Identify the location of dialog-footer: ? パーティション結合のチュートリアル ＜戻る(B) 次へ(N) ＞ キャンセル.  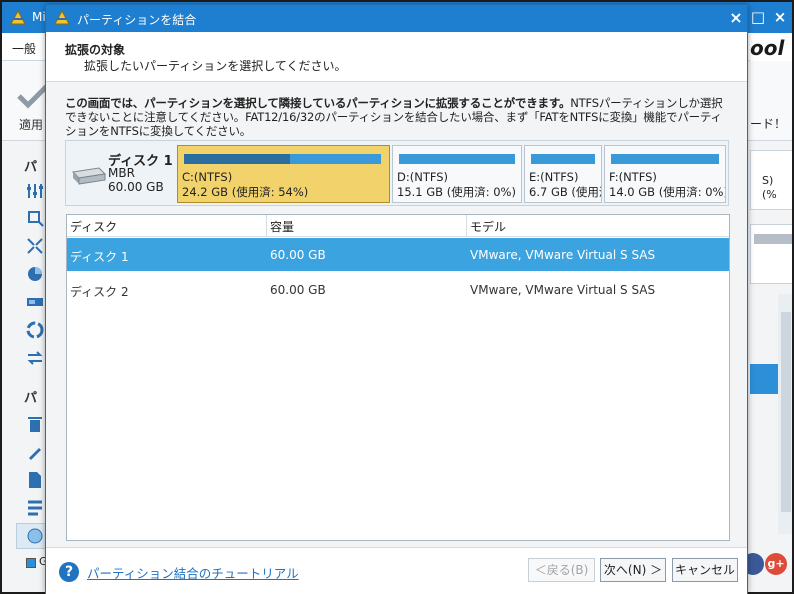
(396, 570).